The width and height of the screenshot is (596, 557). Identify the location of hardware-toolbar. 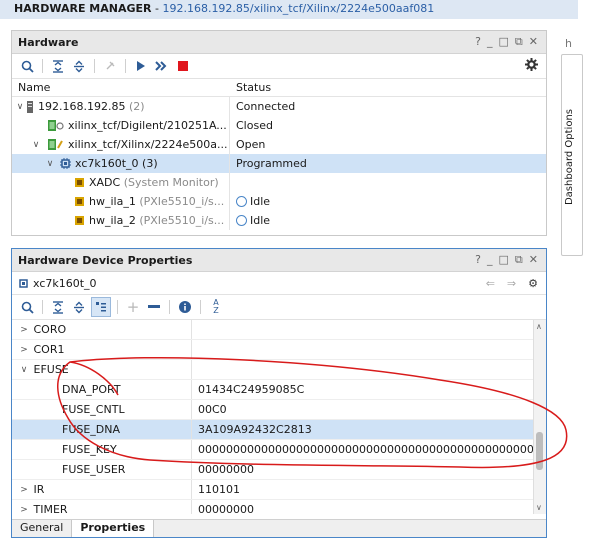
(279, 66).